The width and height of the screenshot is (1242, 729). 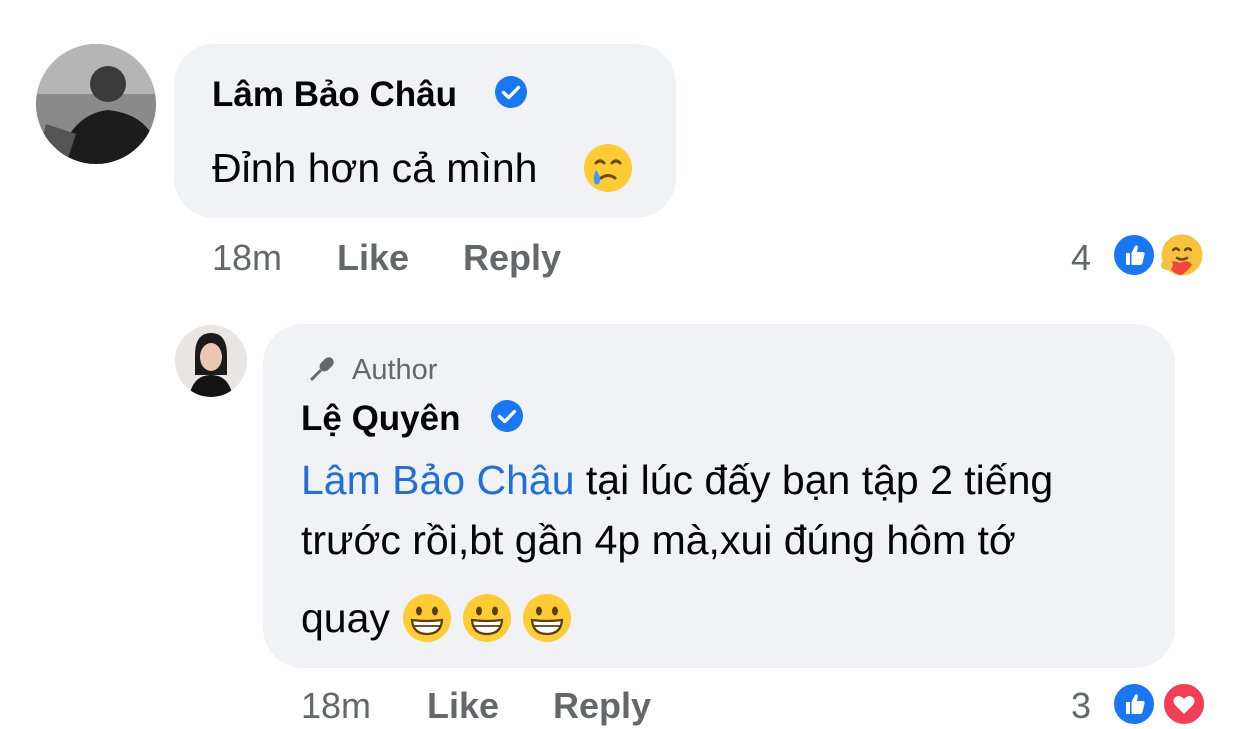 I want to click on comment-text: Đỉnh hơn cả mình, so click(x=375, y=168).